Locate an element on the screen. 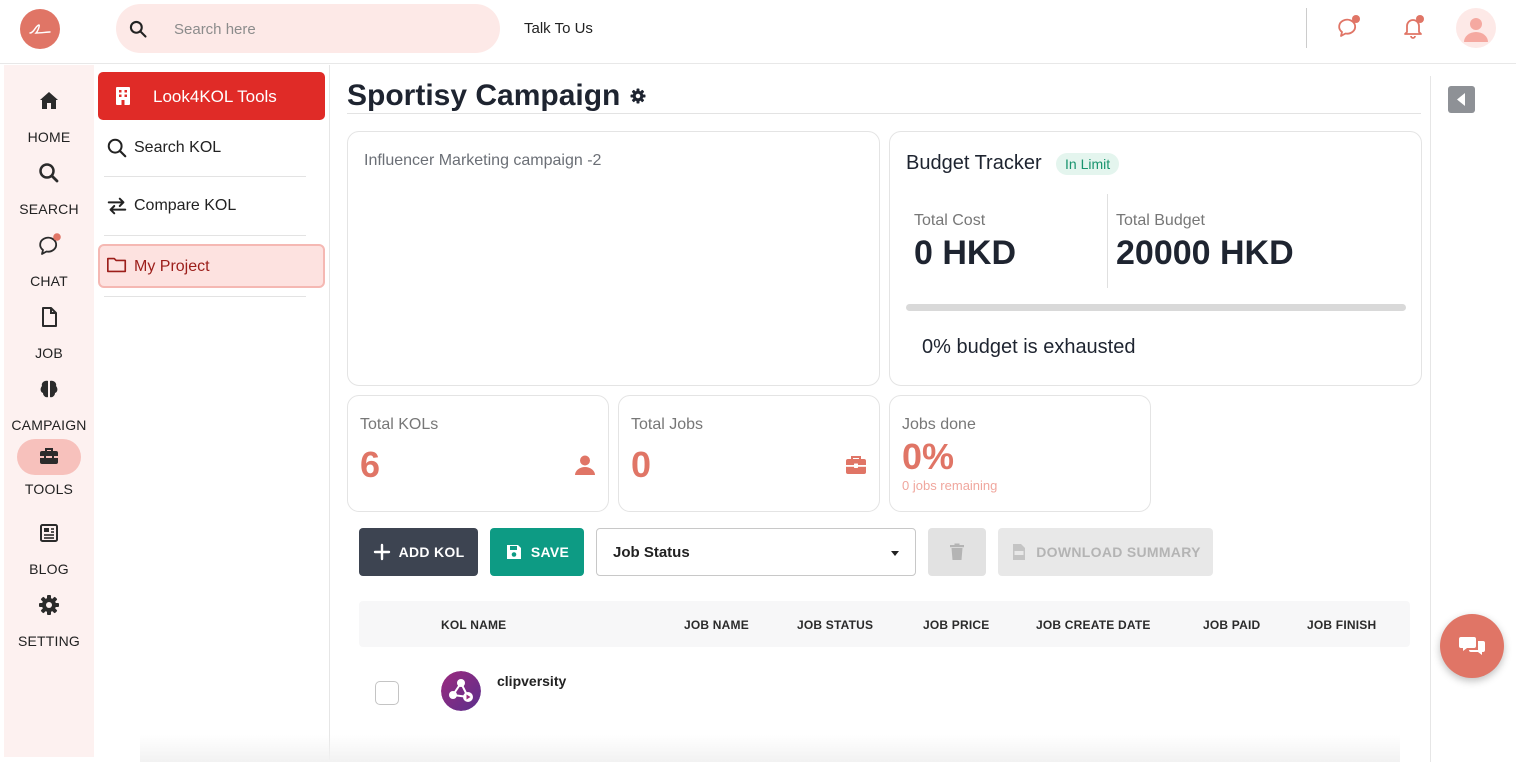  tool-label: Compare KOL is located at coordinates (185, 205).